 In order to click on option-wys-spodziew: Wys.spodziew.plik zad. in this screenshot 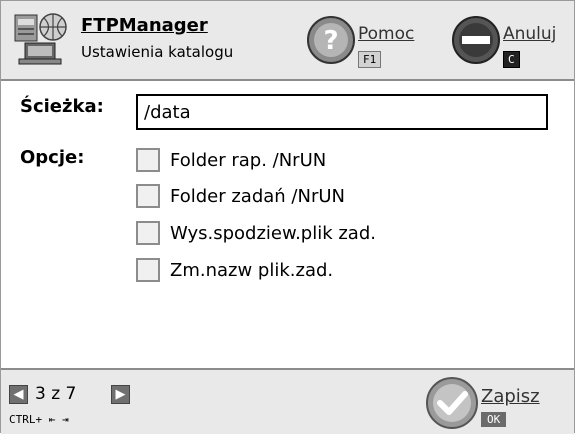, I will do `click(256, 233)`.